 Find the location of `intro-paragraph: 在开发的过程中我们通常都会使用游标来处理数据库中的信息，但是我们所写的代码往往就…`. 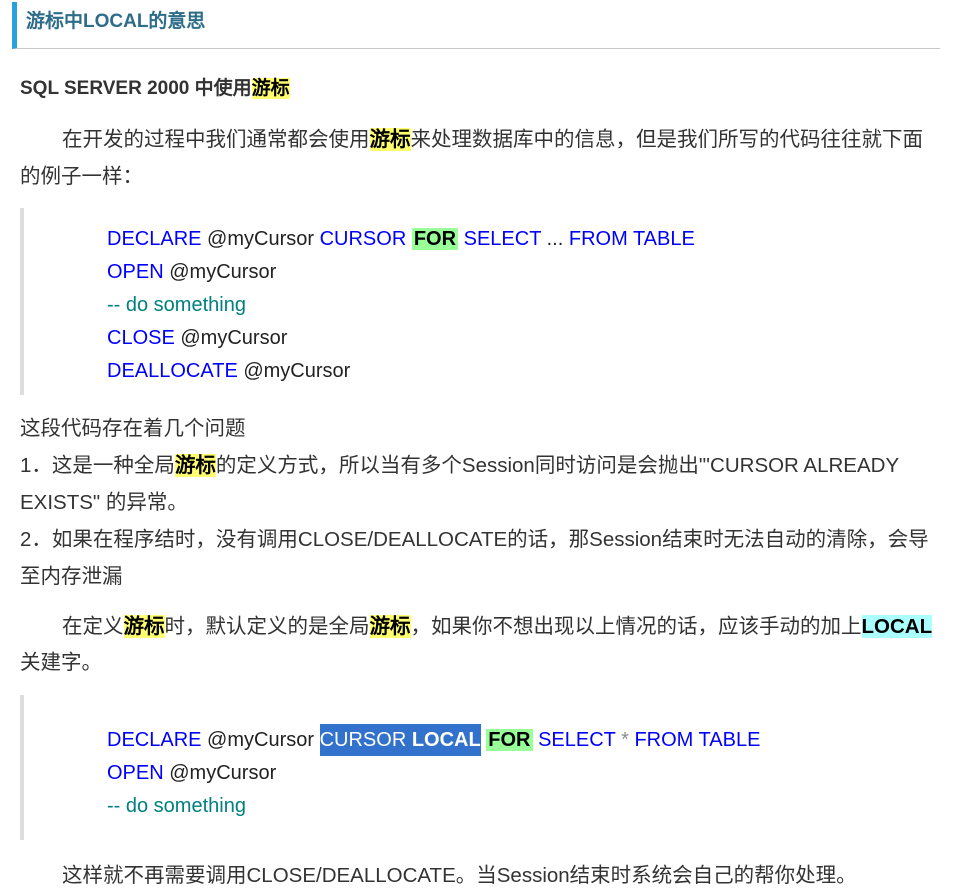

intro-paragraph: 在开发的过程中我们通常都会使用游标来处理数据库中的信息，但是我们所写的代码往往就… is located at coordinates (480, 158).